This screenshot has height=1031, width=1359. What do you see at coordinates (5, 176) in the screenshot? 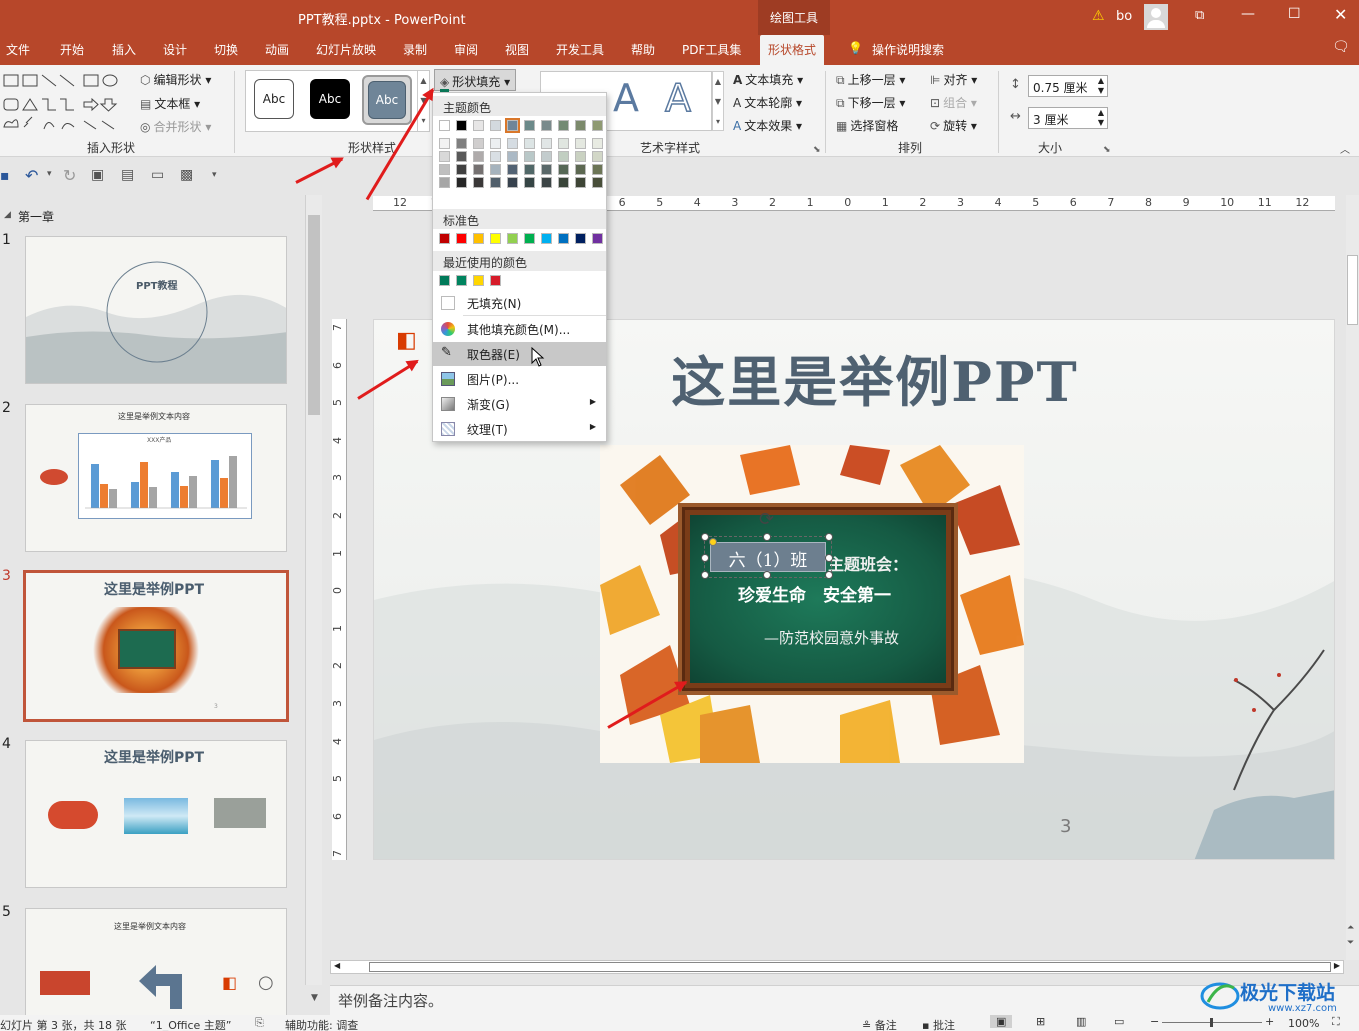
I see `save-icon: ▪` at bounding box center [5, 176].